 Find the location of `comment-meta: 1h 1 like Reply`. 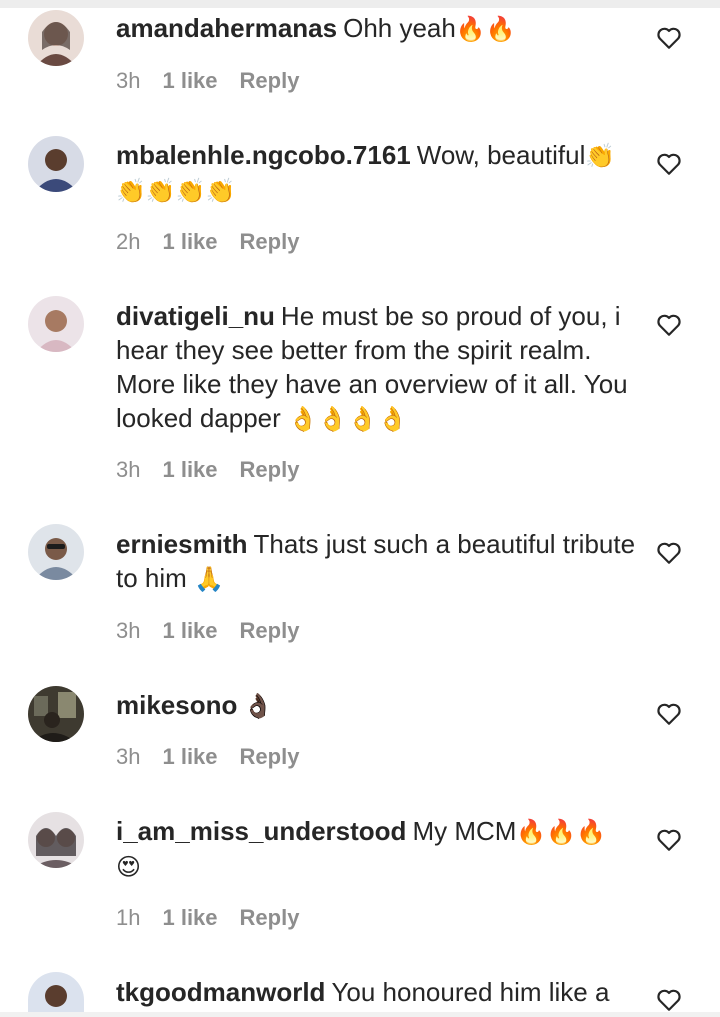

comment-meta: 1h 1 like Reply is located at coordinates (207, 918).